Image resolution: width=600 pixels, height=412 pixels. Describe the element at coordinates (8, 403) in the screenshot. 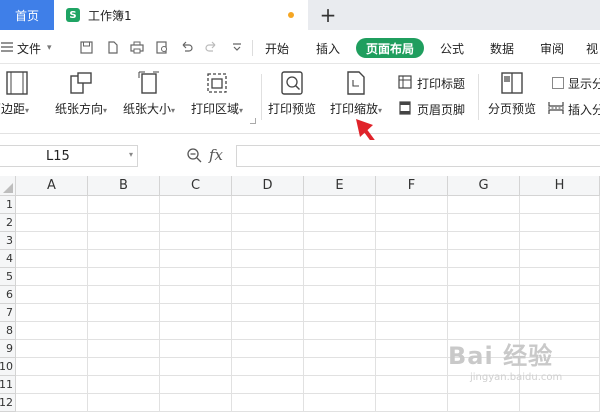

I see `row-header: 12` at that location.